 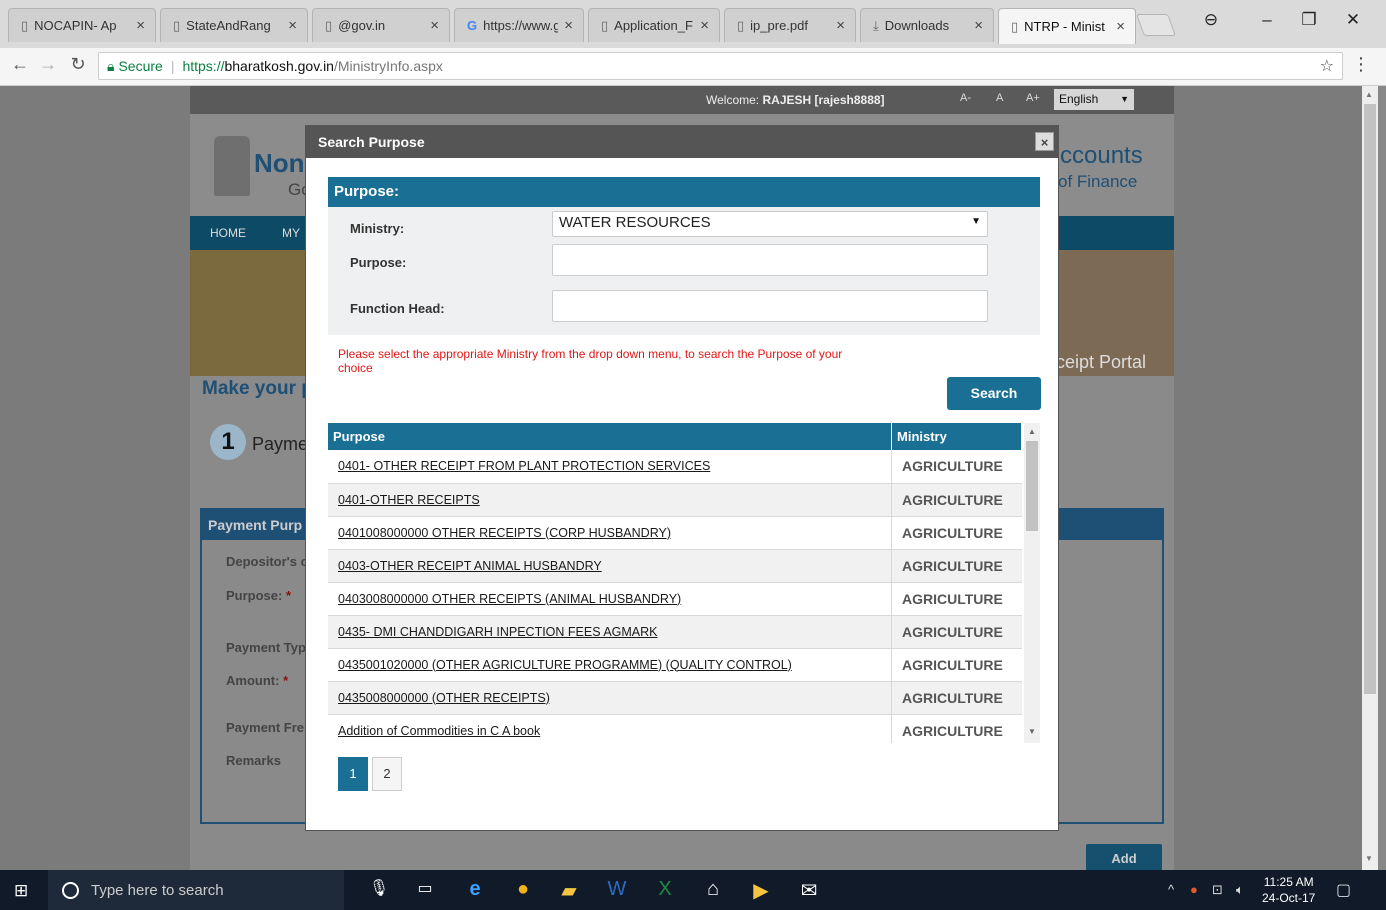 What do you see at coordinates (795, 100) in the screenshot?
I see `welcome-text: Welcome: RAJESH [rajesh8888]` at bounding box center [795, 100].